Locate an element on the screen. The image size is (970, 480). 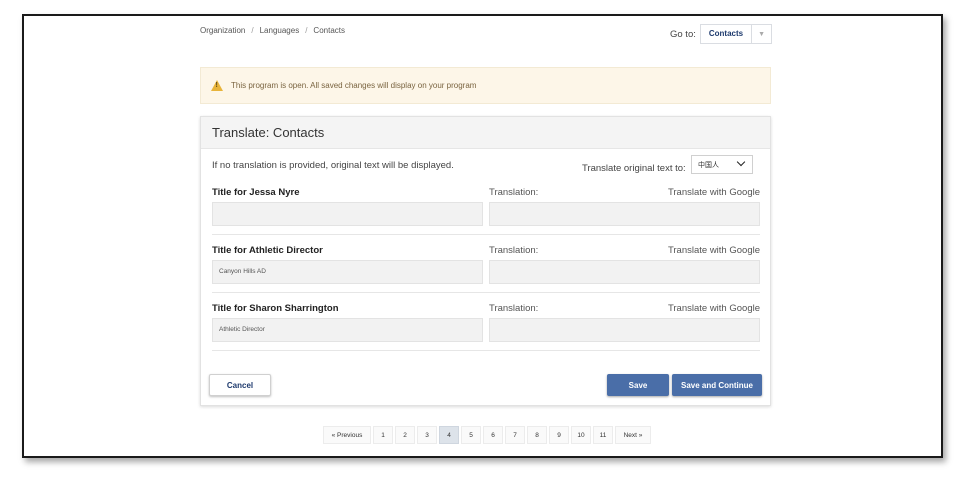
breadcrumb: Organization / Languages / Contacts is located at coordinates (272, 30).